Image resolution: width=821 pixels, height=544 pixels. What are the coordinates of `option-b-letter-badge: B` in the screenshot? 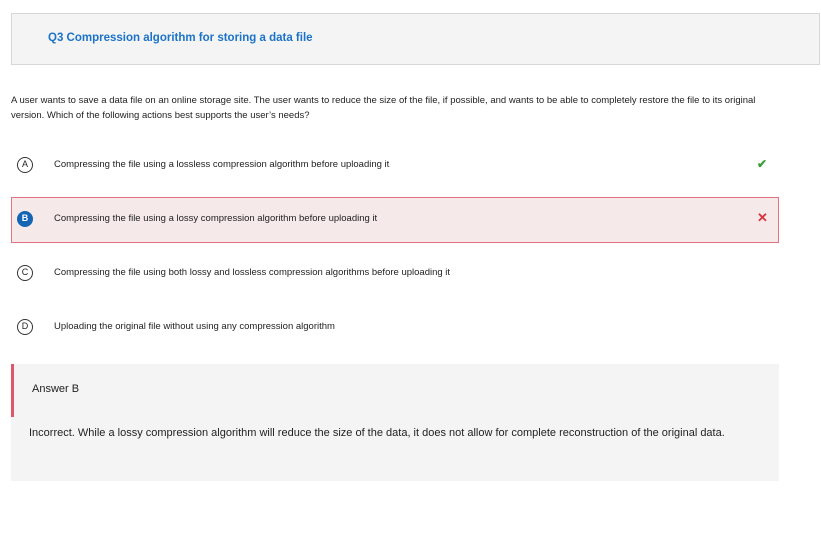 It's located at (25, 219).